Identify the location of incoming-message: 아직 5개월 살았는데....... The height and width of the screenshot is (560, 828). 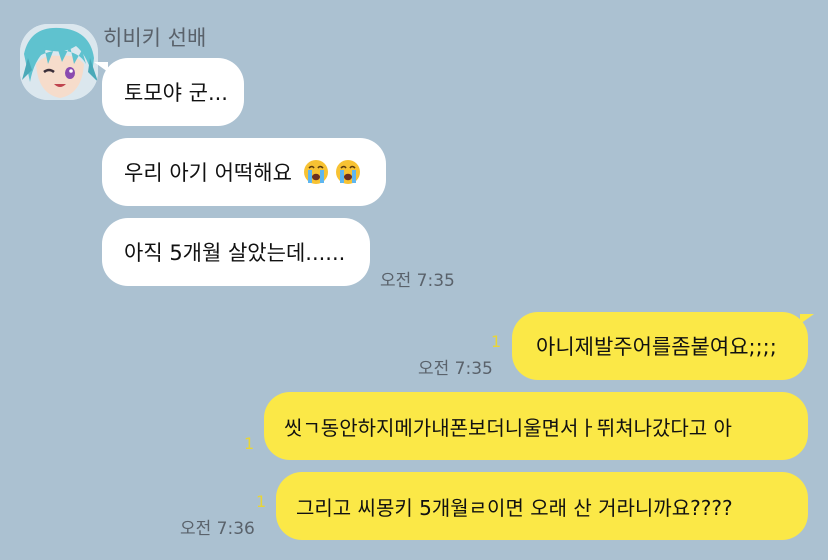
(236, 252).